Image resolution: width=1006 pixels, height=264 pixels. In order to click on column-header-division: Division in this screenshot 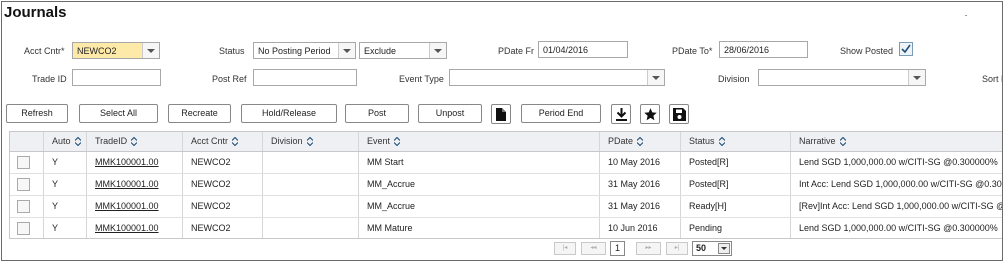, I will do `click(311, 141)`.